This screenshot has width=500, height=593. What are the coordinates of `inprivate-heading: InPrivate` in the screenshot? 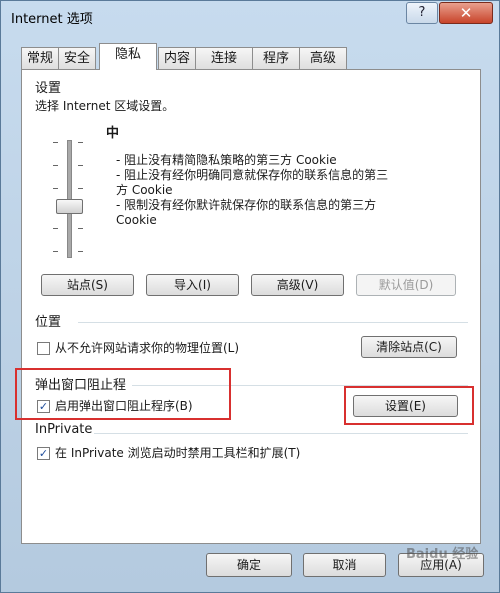 It's located at (64, 429).